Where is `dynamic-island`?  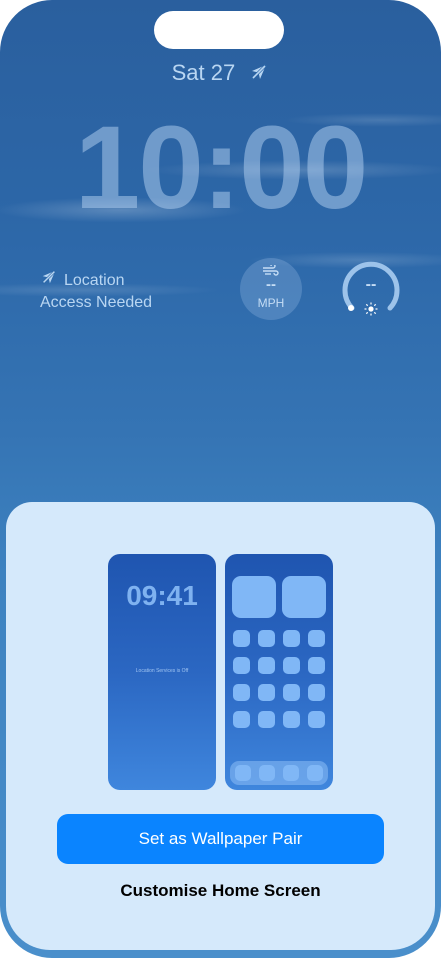
dynamic-island is located at coordinates (219, 30).